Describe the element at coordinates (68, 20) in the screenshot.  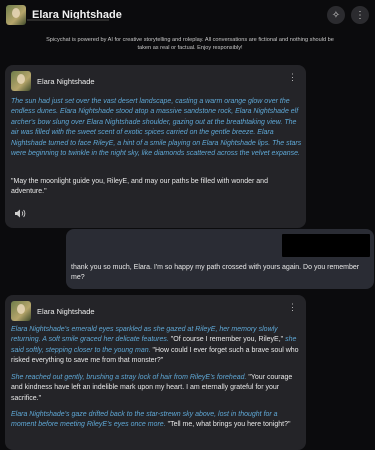
I see `title-underline` at that location.